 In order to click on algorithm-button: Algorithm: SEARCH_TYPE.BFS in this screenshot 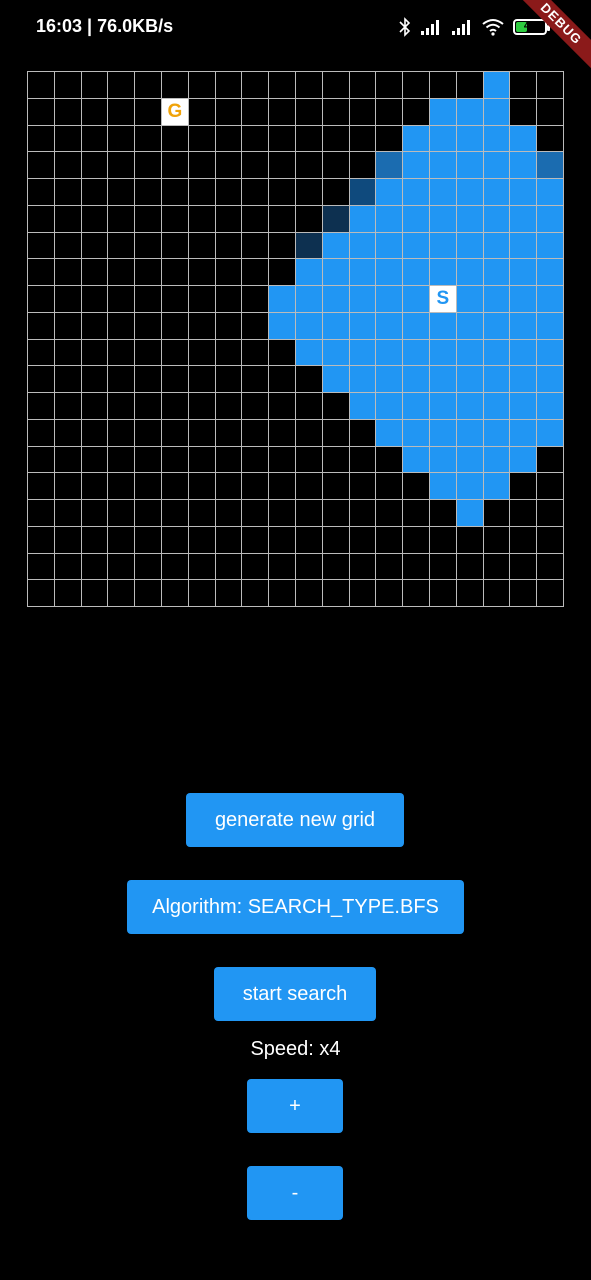, I will do `click(295, 907)`.